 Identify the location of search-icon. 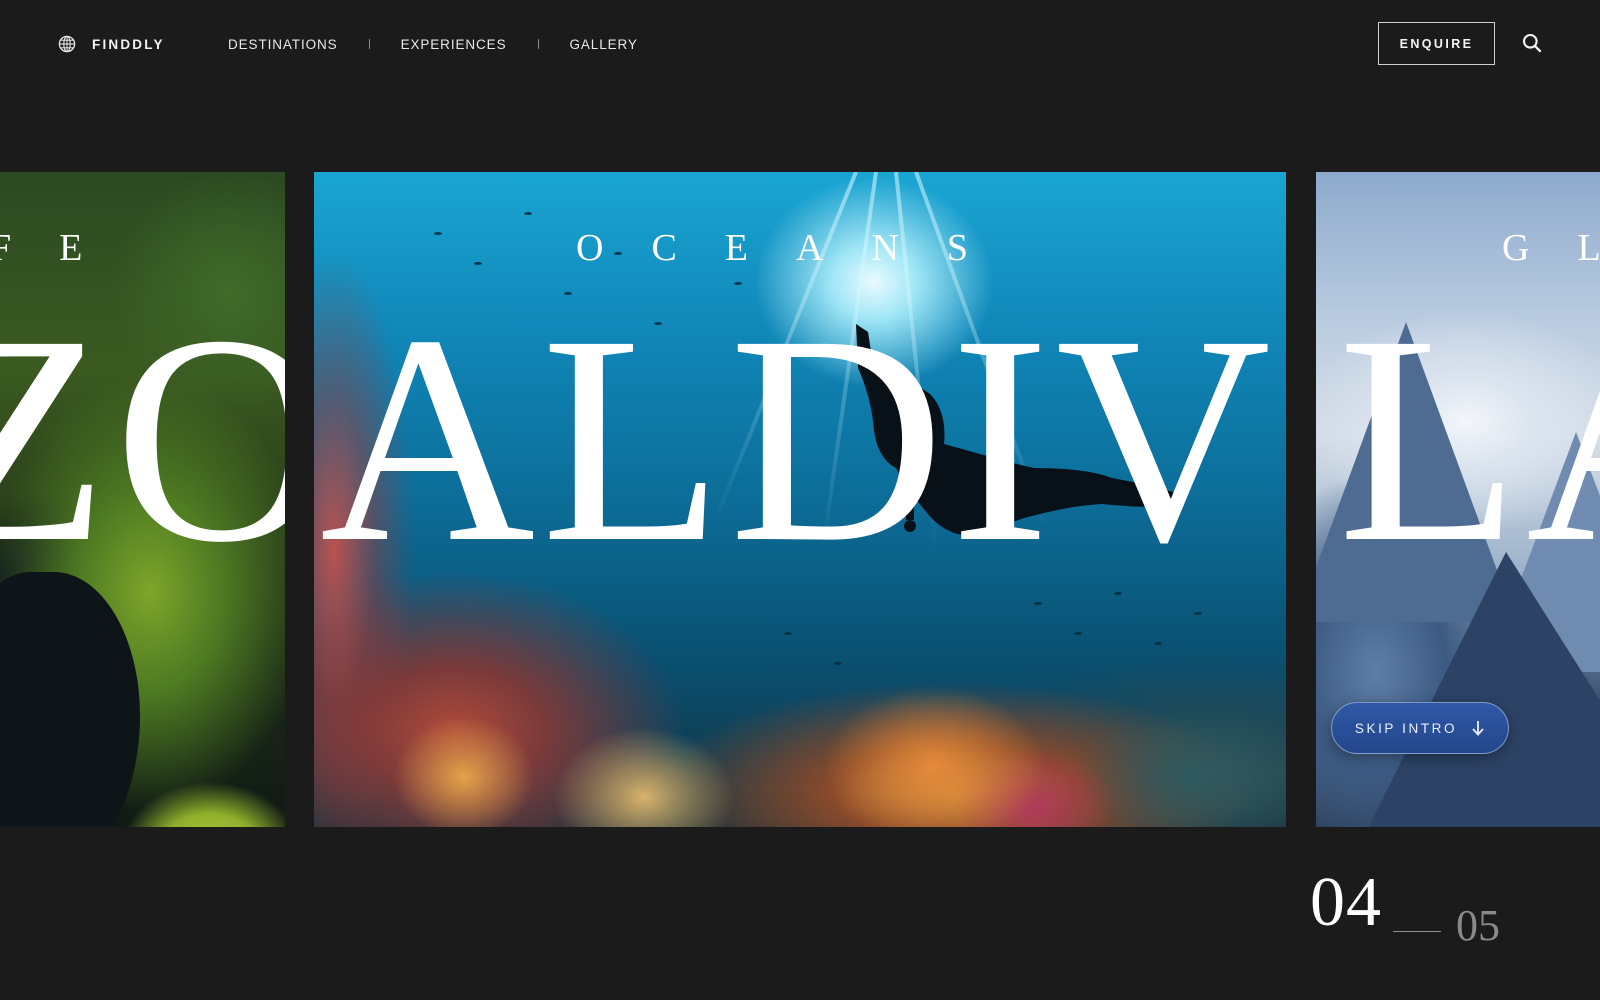
(1532, 43).